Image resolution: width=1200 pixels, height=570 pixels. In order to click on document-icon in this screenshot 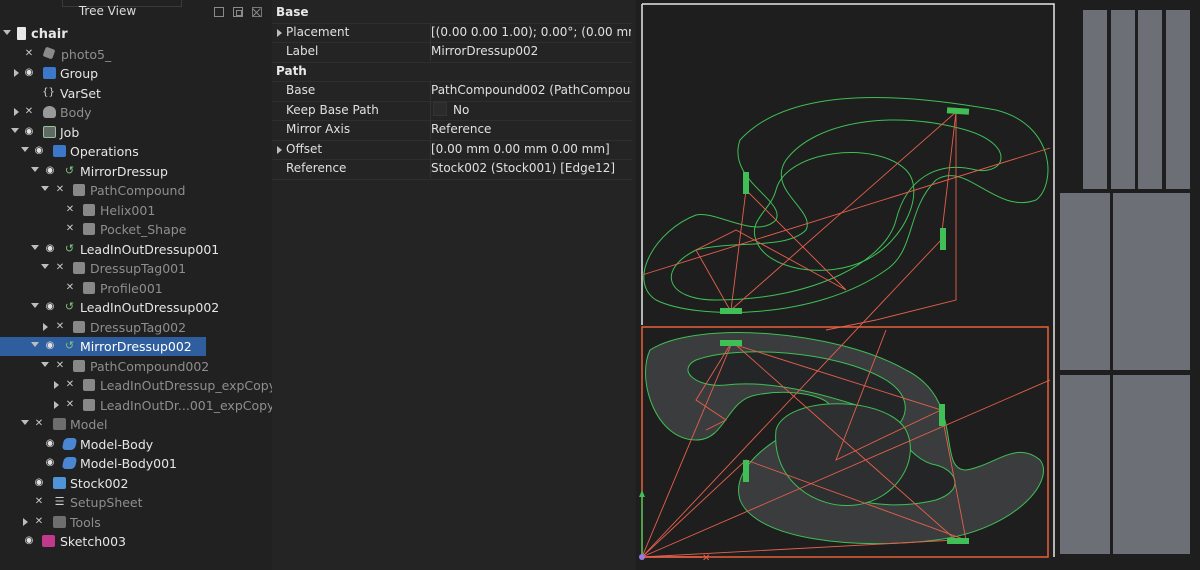, I will do `click(21, 33)`.